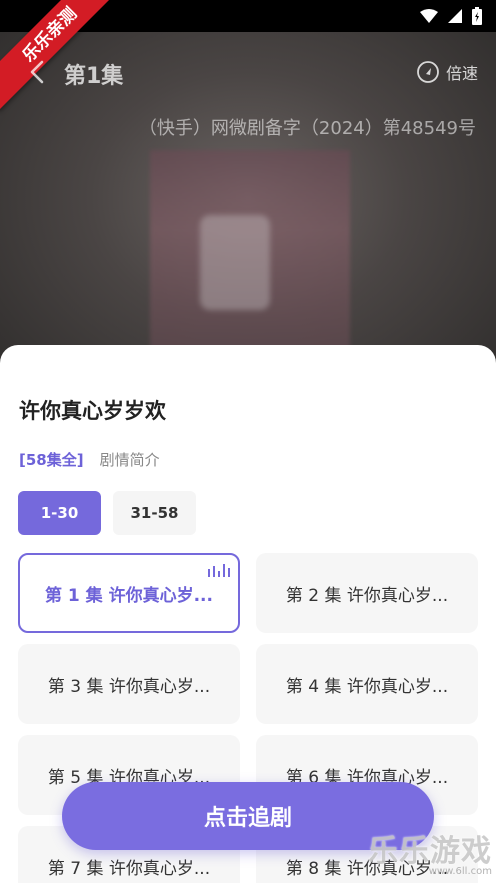 Image resolution: width=496 pixels, height=883 pixels. I want to click on watermark: 乐乐游戏 www.6ll.com, so click(430, 851).